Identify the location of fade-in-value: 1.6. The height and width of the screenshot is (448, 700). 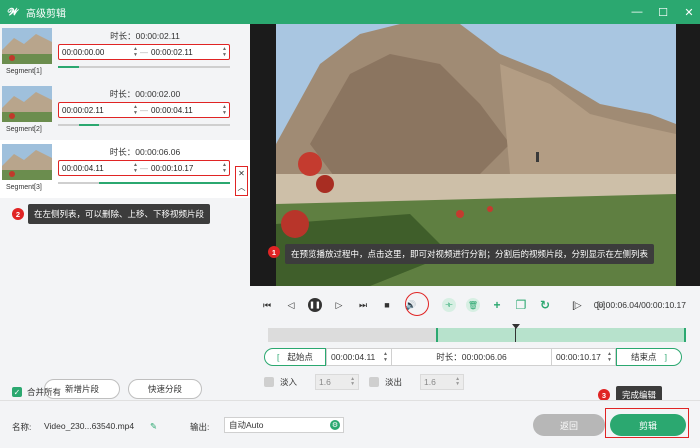
(325, 382).